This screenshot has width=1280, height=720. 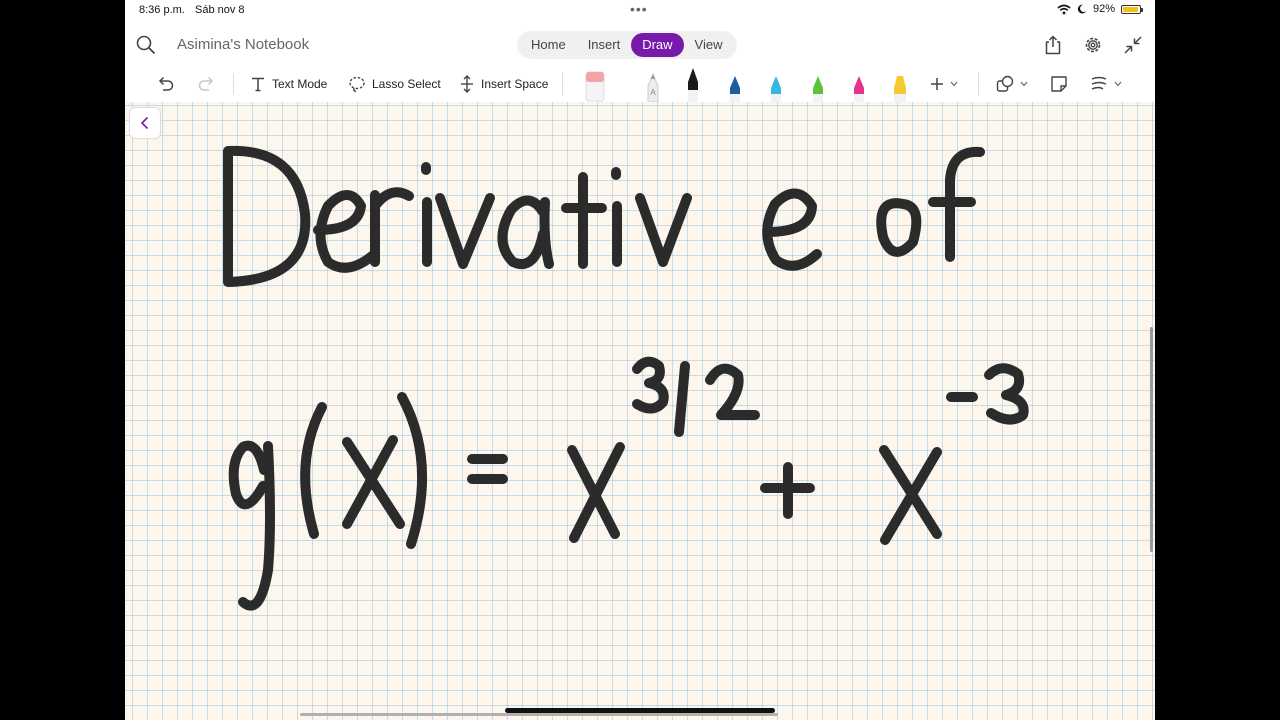 I want to click on title-actions, so click(x=1093, y=45).